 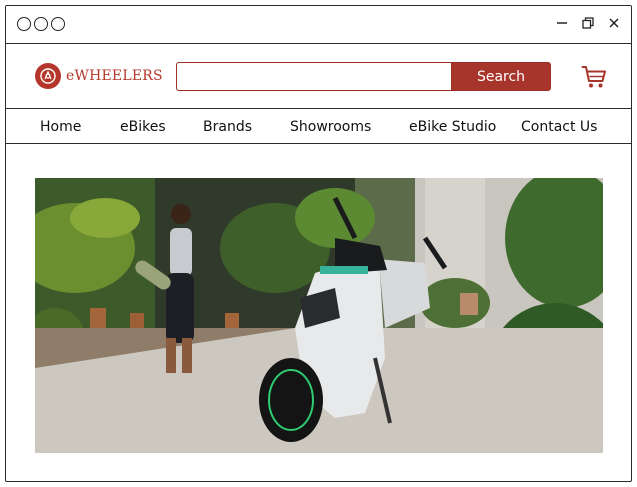 I want to click on search-button: Search, so click(x=501, y=76).